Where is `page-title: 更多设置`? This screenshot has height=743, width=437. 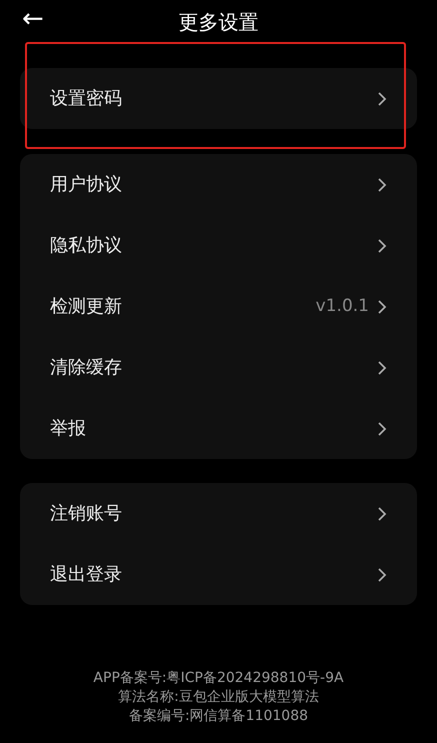
page-title: 更多设置 is located at coordinates (218, 22).